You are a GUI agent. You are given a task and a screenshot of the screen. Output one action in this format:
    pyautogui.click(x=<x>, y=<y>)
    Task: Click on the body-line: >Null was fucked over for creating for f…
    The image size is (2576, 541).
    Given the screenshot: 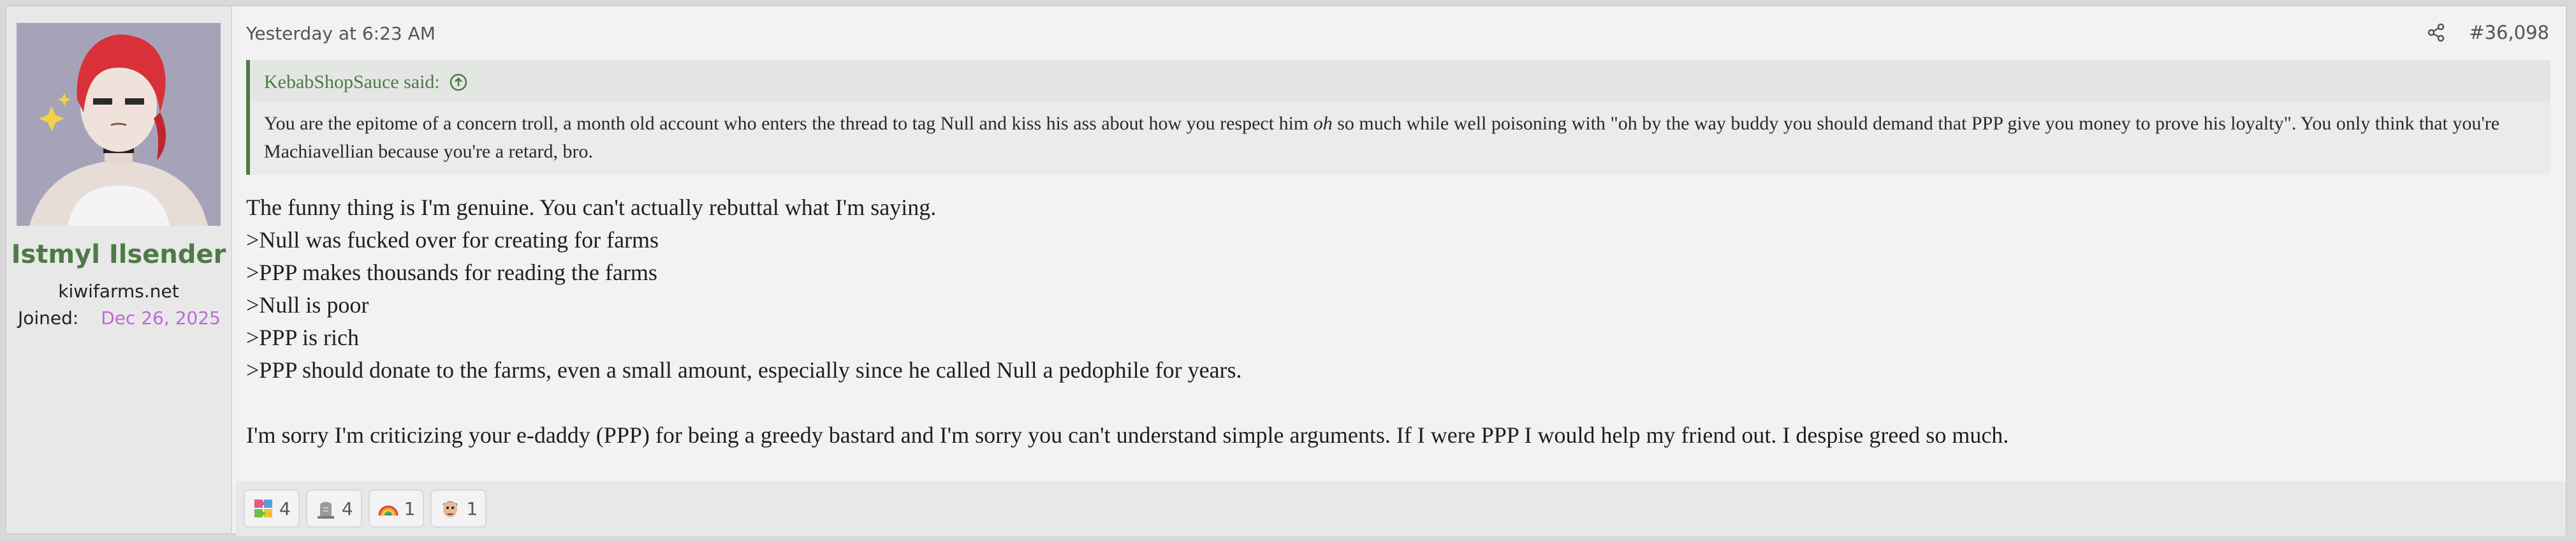 What is the action you would take?
    pyautogui.click(x=452, y=240)
    